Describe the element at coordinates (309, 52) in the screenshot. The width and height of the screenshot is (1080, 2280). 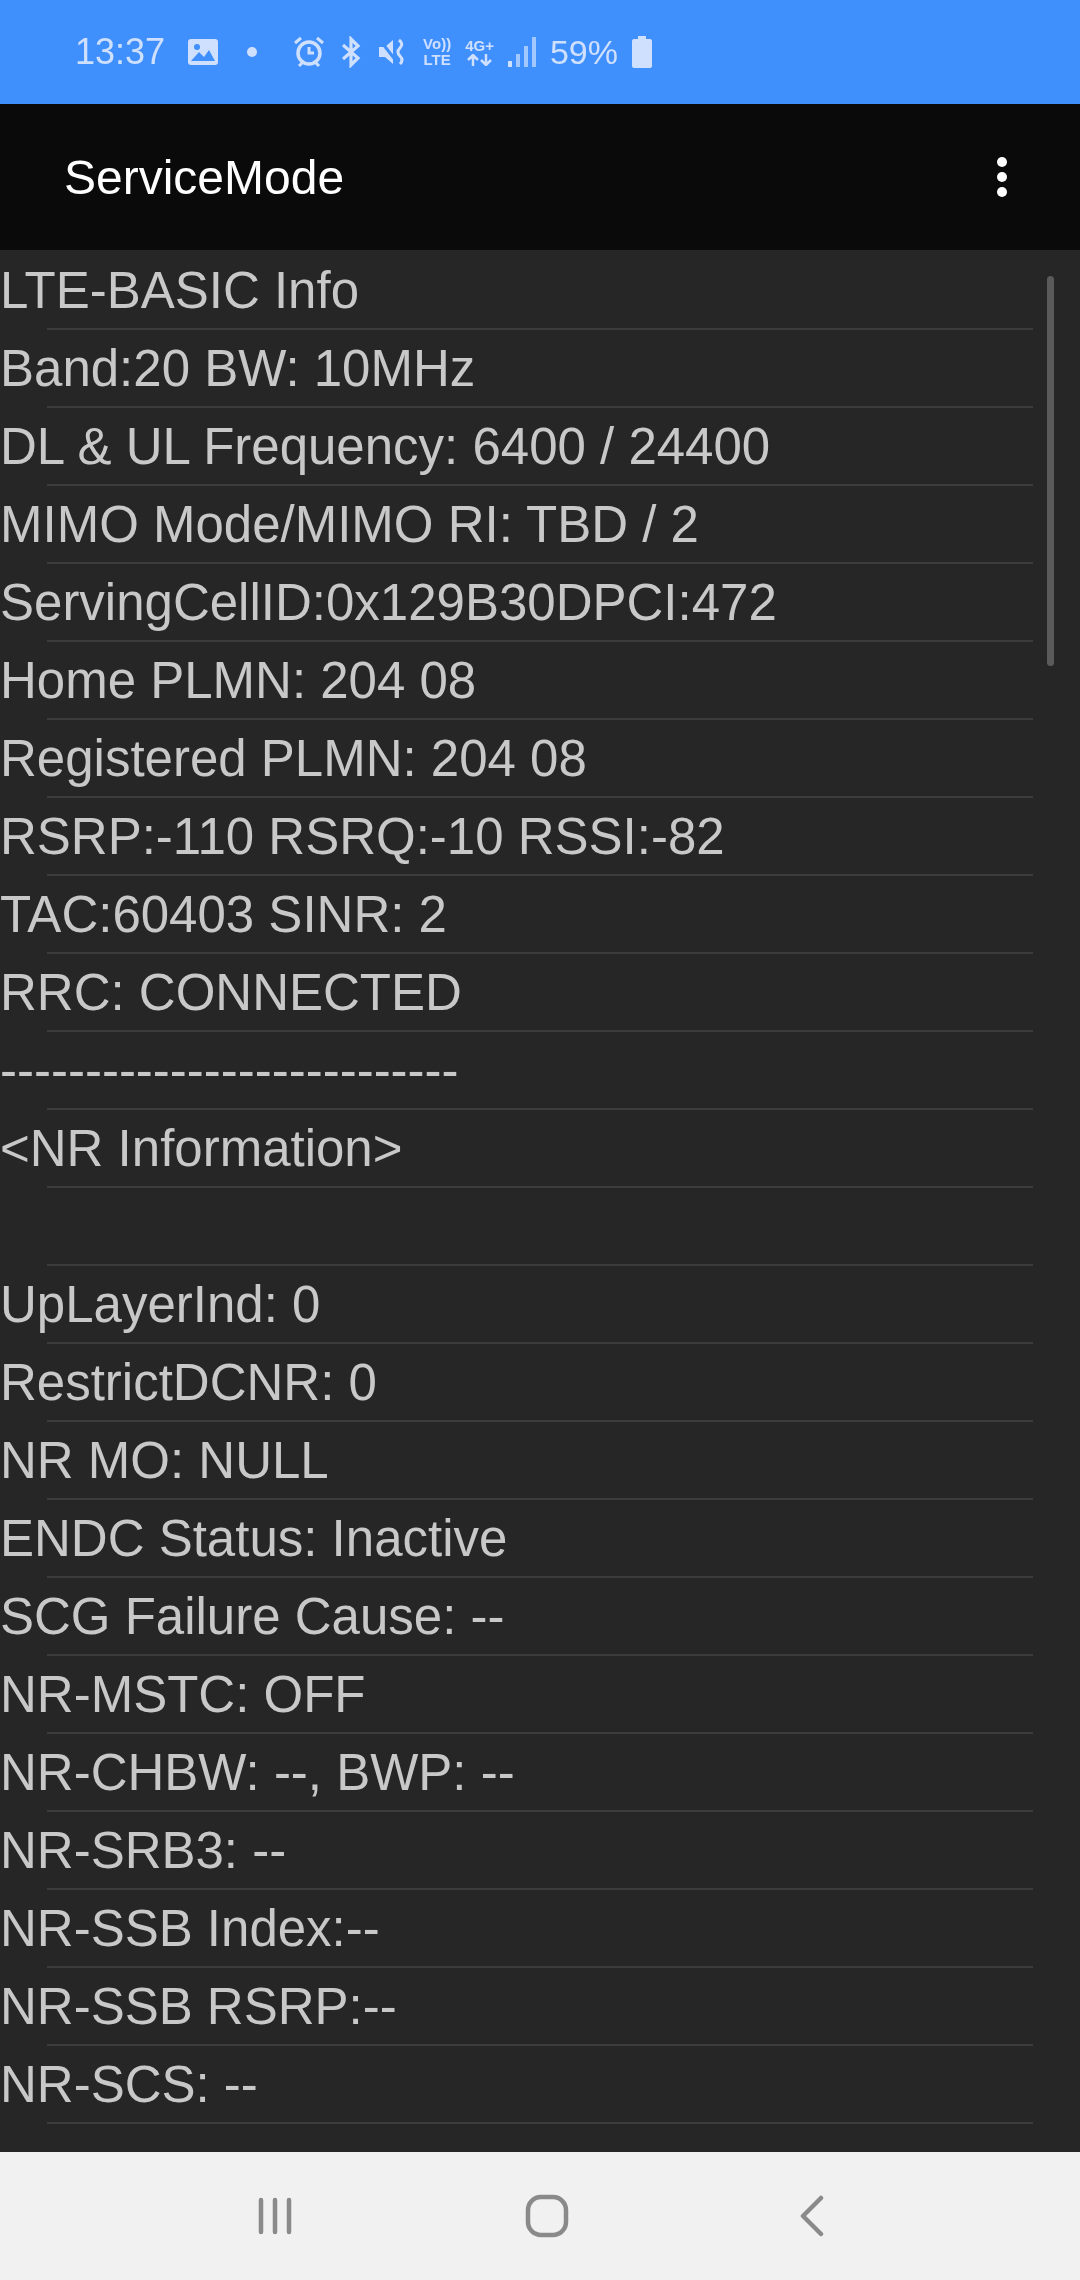
I see `alarm-icon` at that location.